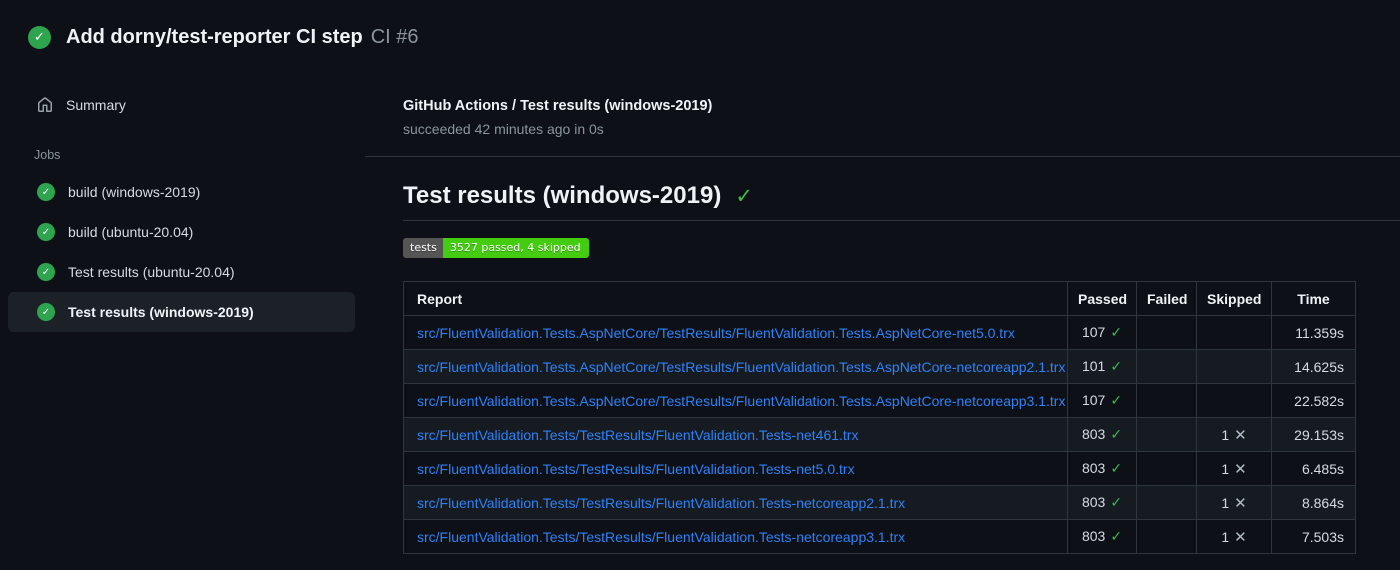 This screenshot has width=1400, height=570. What do you see at coordinates (1322, 468) in the screenshot?
I see `time-value: 6.485s` at bounding box center [1322, 468].